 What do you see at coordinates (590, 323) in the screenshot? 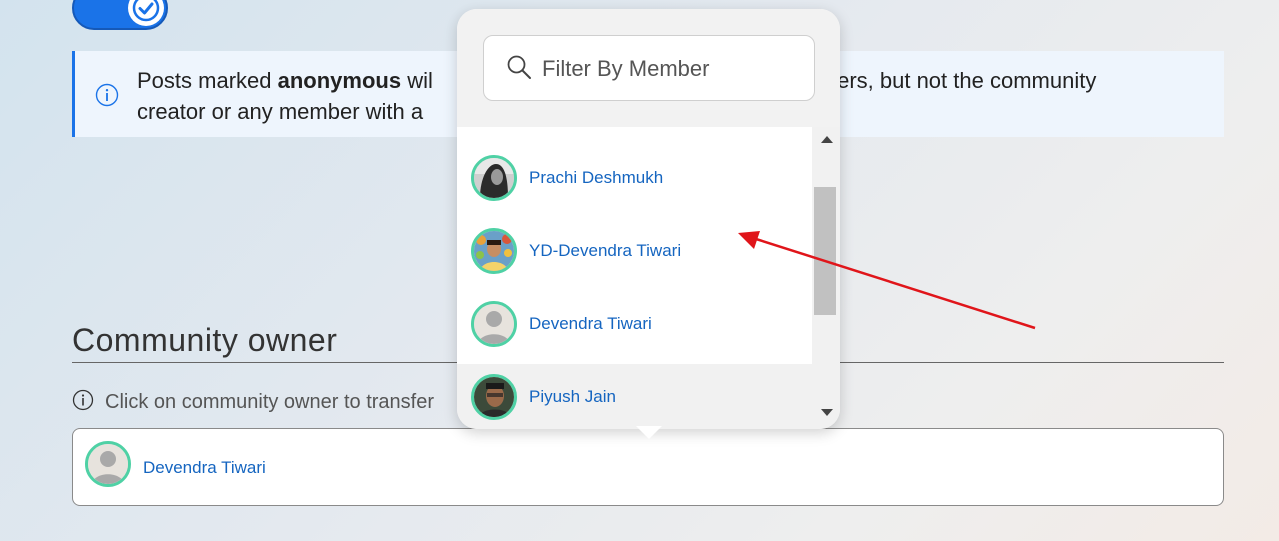
I see `member-name: Devendra Tiwari` at bounding box center [590, 323].